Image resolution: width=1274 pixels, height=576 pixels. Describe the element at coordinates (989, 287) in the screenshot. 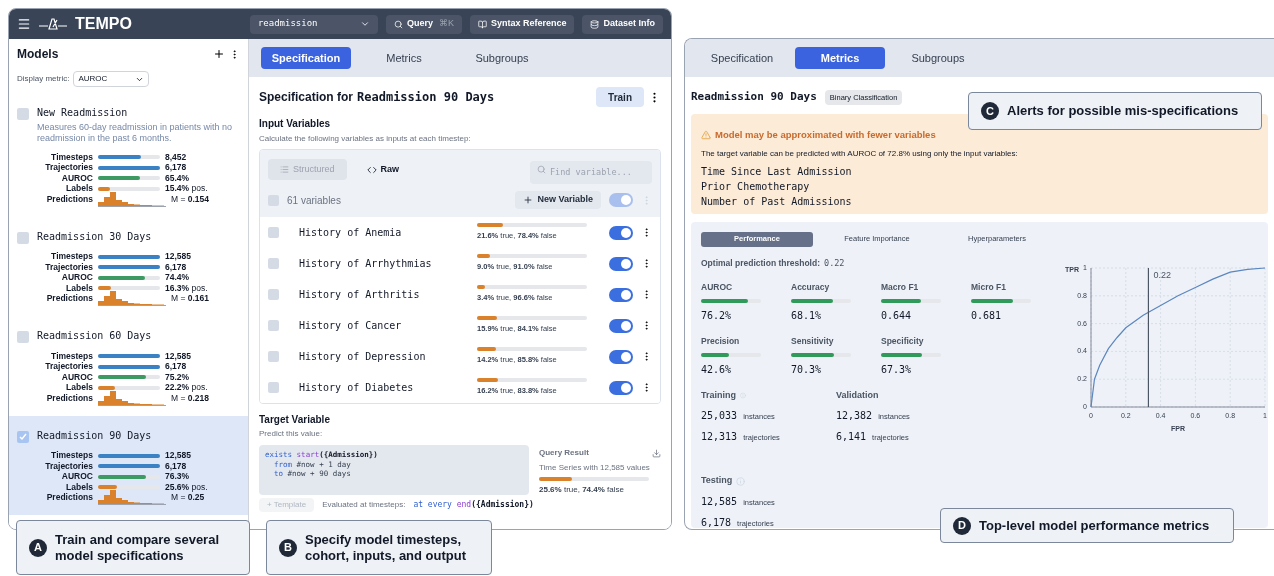

I see `metric-label: Micro F1` at that location.